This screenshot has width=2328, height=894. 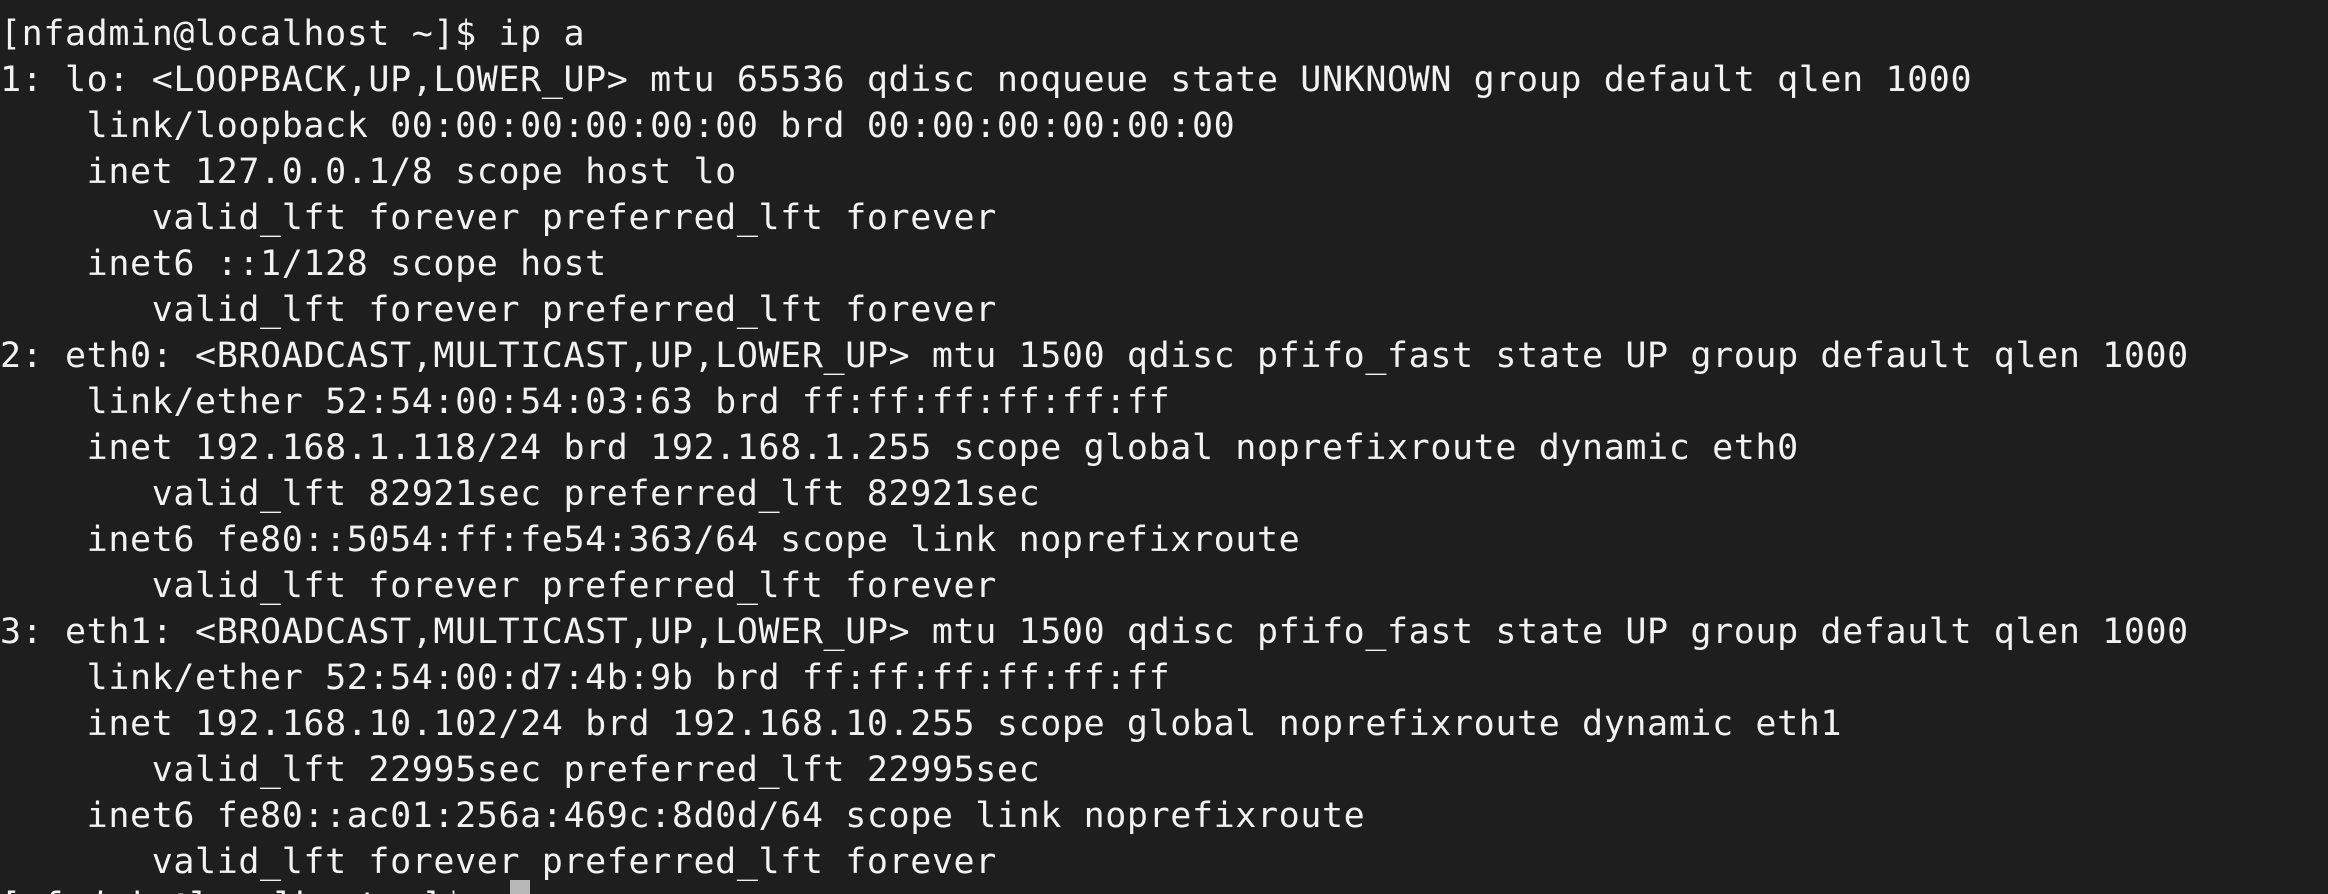 What do you see at coordinates (242, 888) in the screenshot?
I see `next-command-prompt: [nfadmin@localhost ~]$` at bounding box center [242, 888].